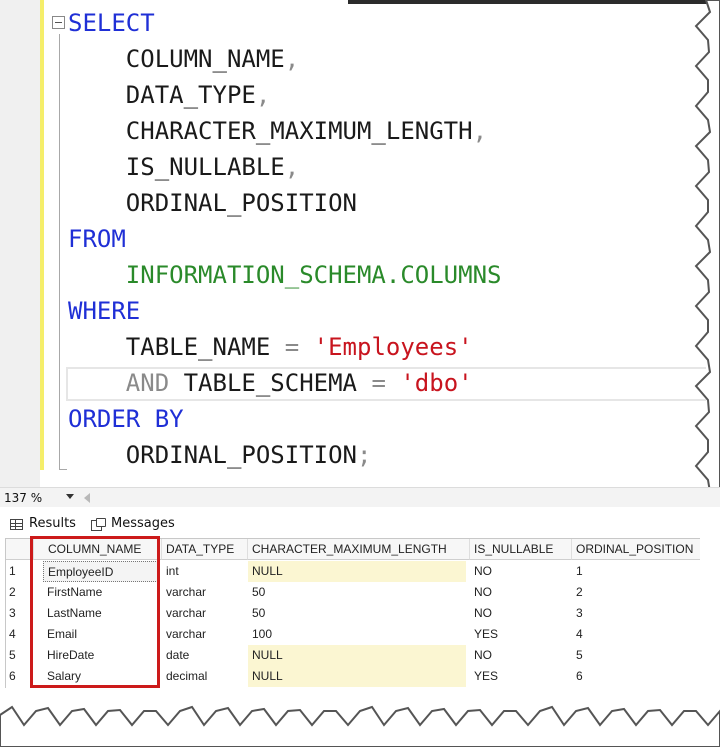 Image resolution: width=720 pixels, height=747 pixels. What do you see at coordinates (16, 524) in the screenshot?
I see `grid-icon` at bounding box center [16, 524].